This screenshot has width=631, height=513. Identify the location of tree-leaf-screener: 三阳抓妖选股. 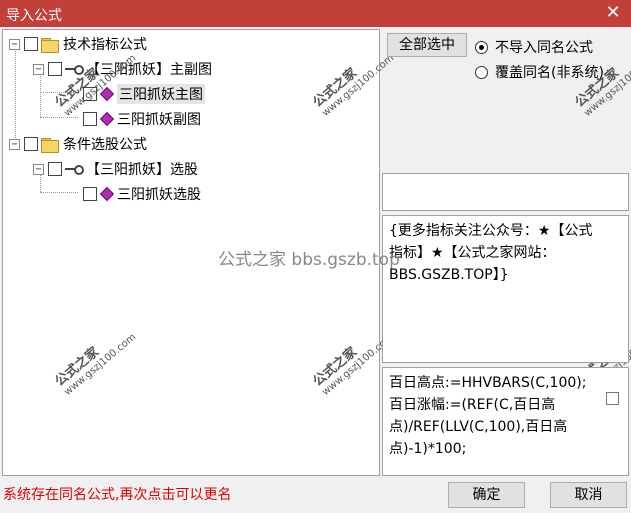
(140, 194).